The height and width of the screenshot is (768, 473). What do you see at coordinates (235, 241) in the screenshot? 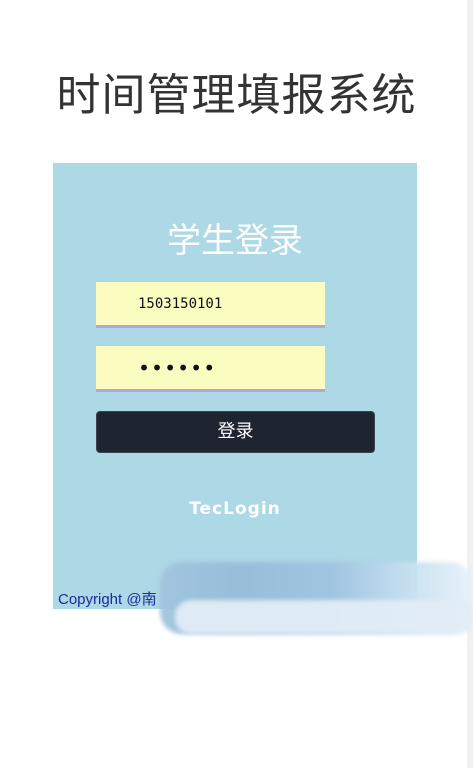
I see `login-title: 学生登录` at bounding box center [235, 241].